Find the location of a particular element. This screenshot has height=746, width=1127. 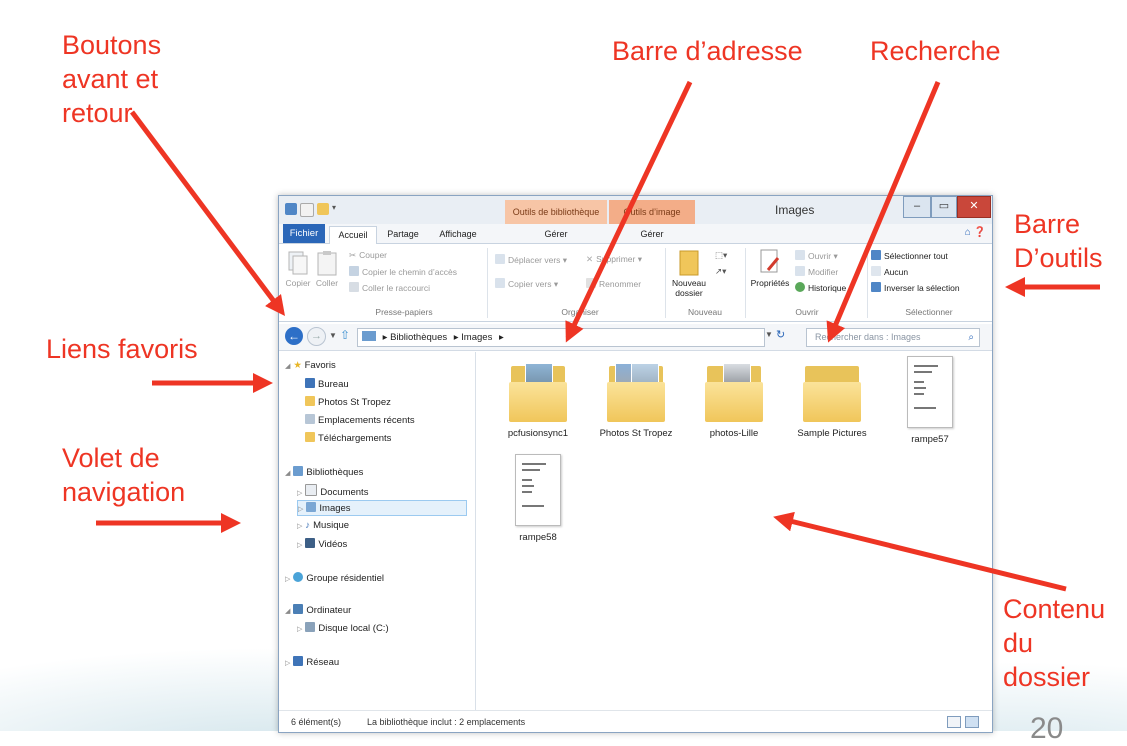

paste-button: Coller is located at coordinates (327, 269).